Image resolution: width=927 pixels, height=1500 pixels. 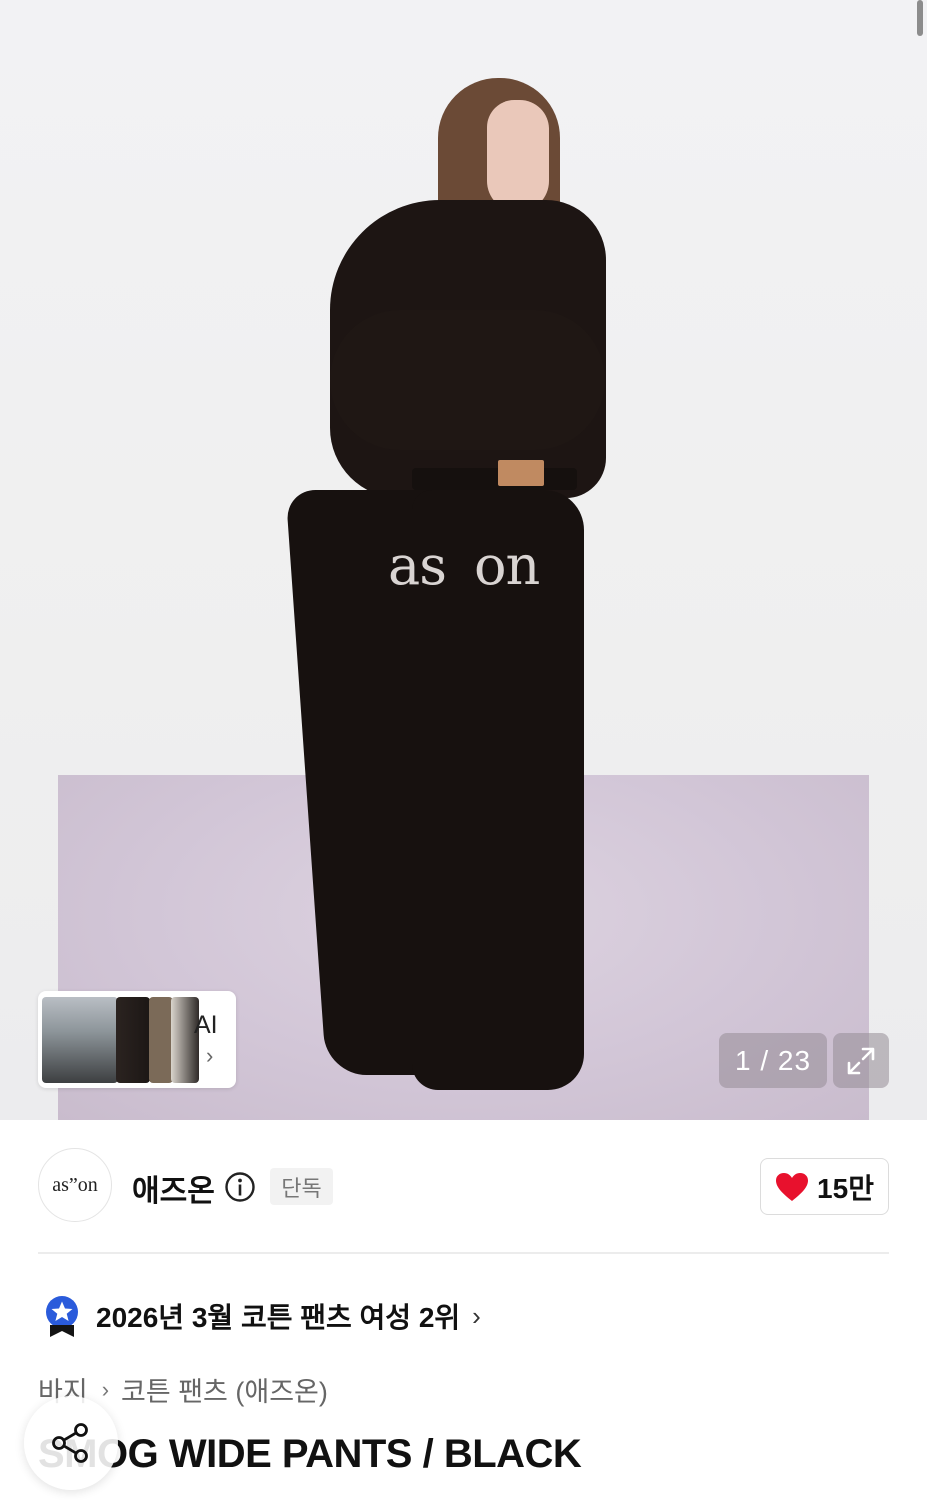 I want to click on brand-row: as”on 애즈온 단독 15만, so click(x=463, y=1187).